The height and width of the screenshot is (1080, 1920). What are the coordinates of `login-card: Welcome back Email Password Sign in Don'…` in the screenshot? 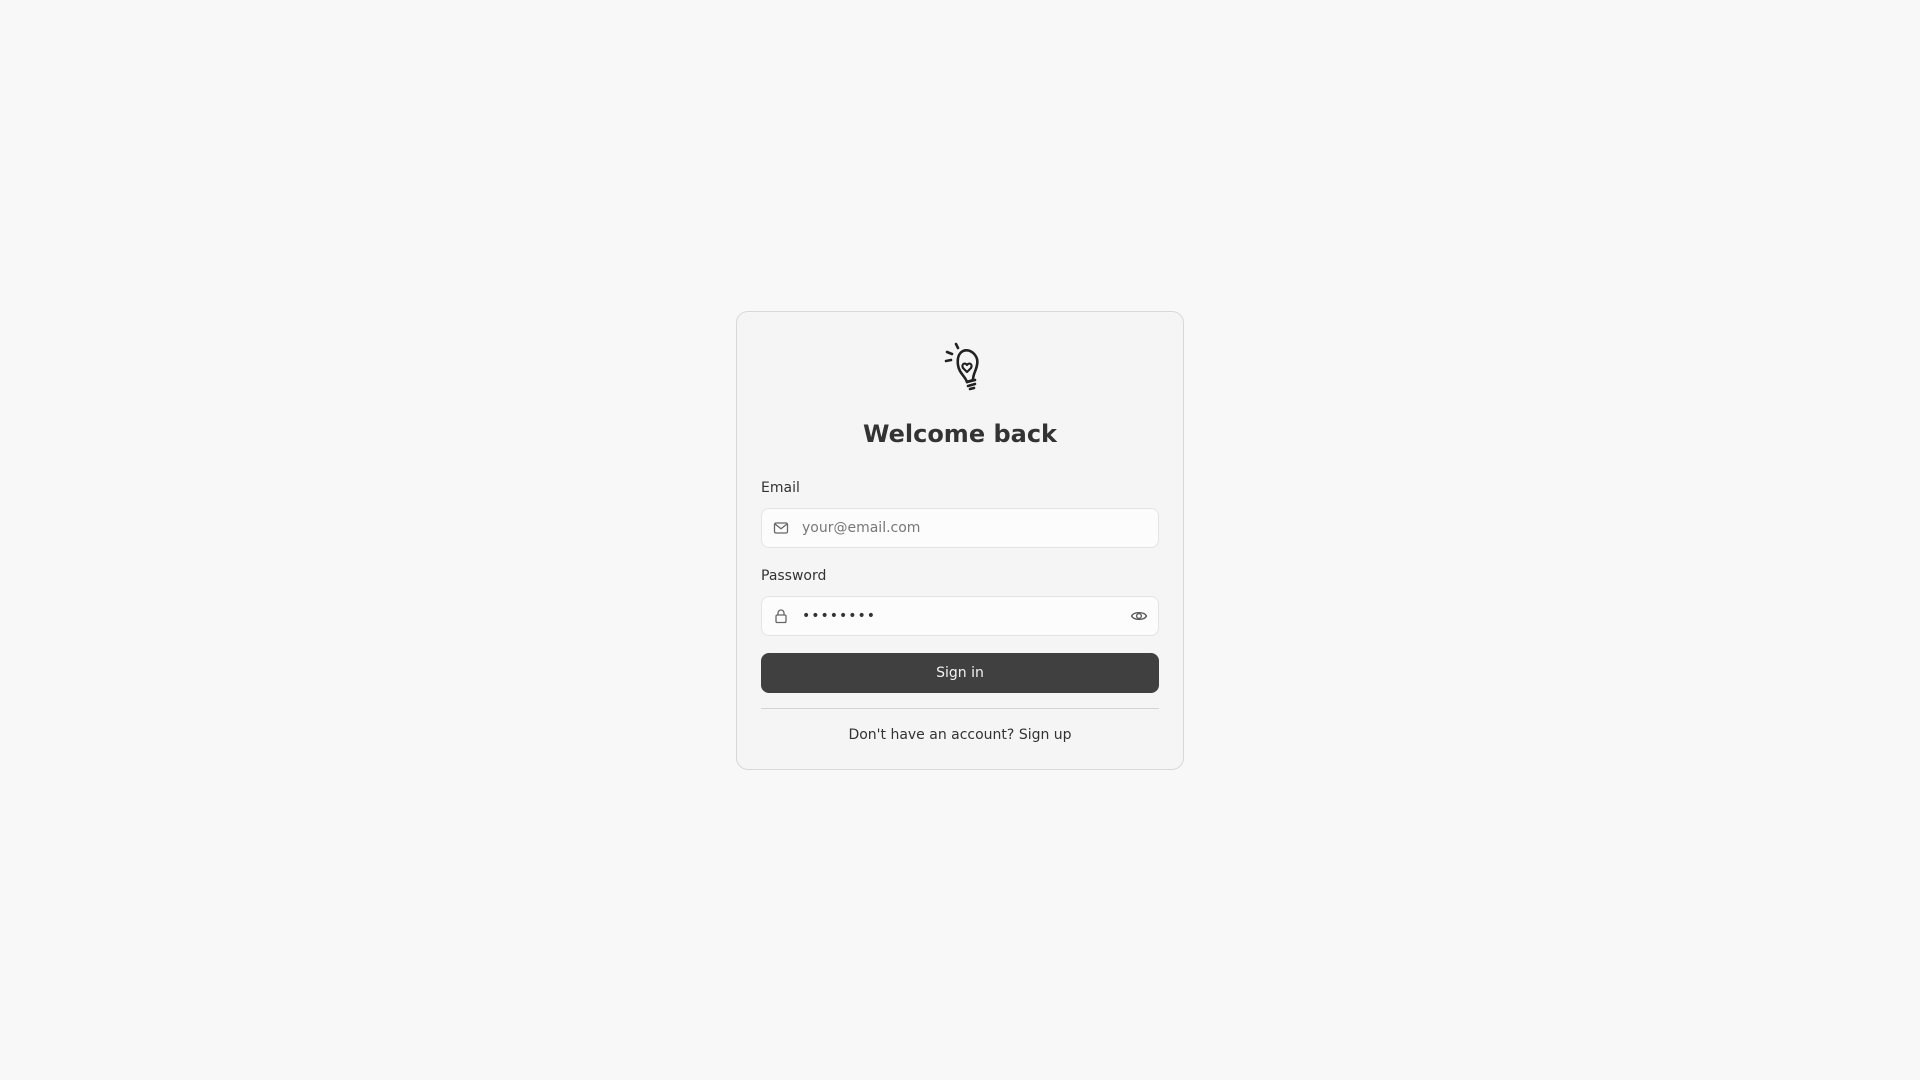 It's located at (960, 540).